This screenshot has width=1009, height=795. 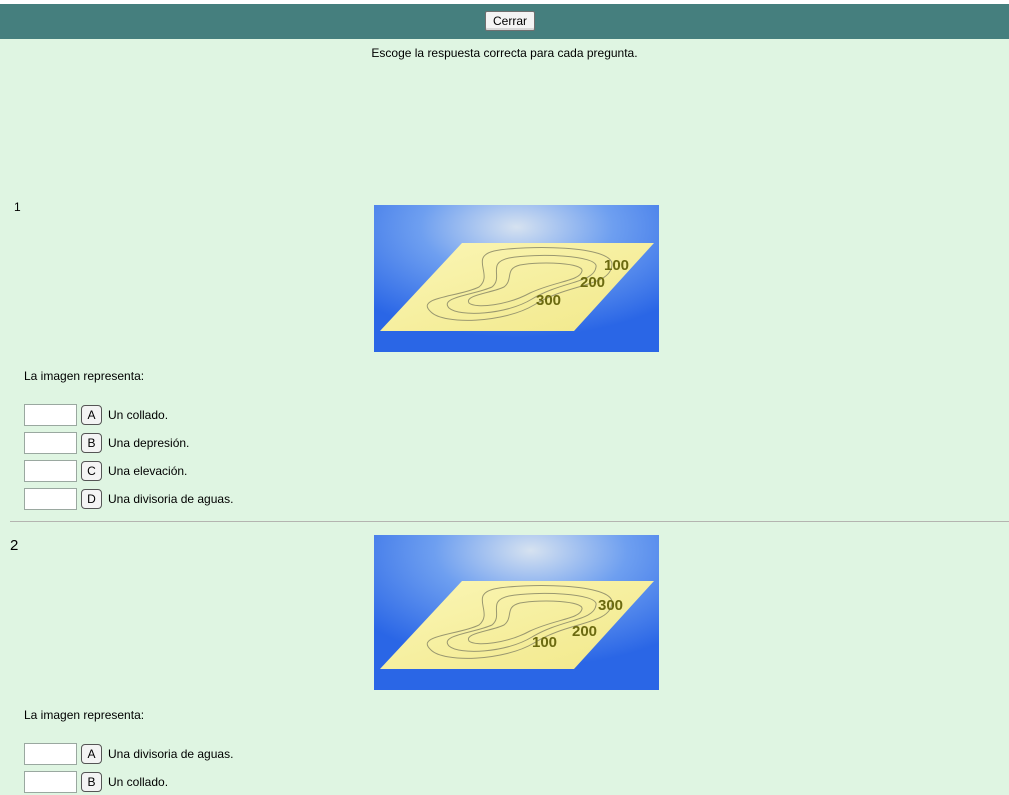 What do you see at coordinates (509, 521) in the screenshot?
I see `question-divider` at bounding box center [509, 521].